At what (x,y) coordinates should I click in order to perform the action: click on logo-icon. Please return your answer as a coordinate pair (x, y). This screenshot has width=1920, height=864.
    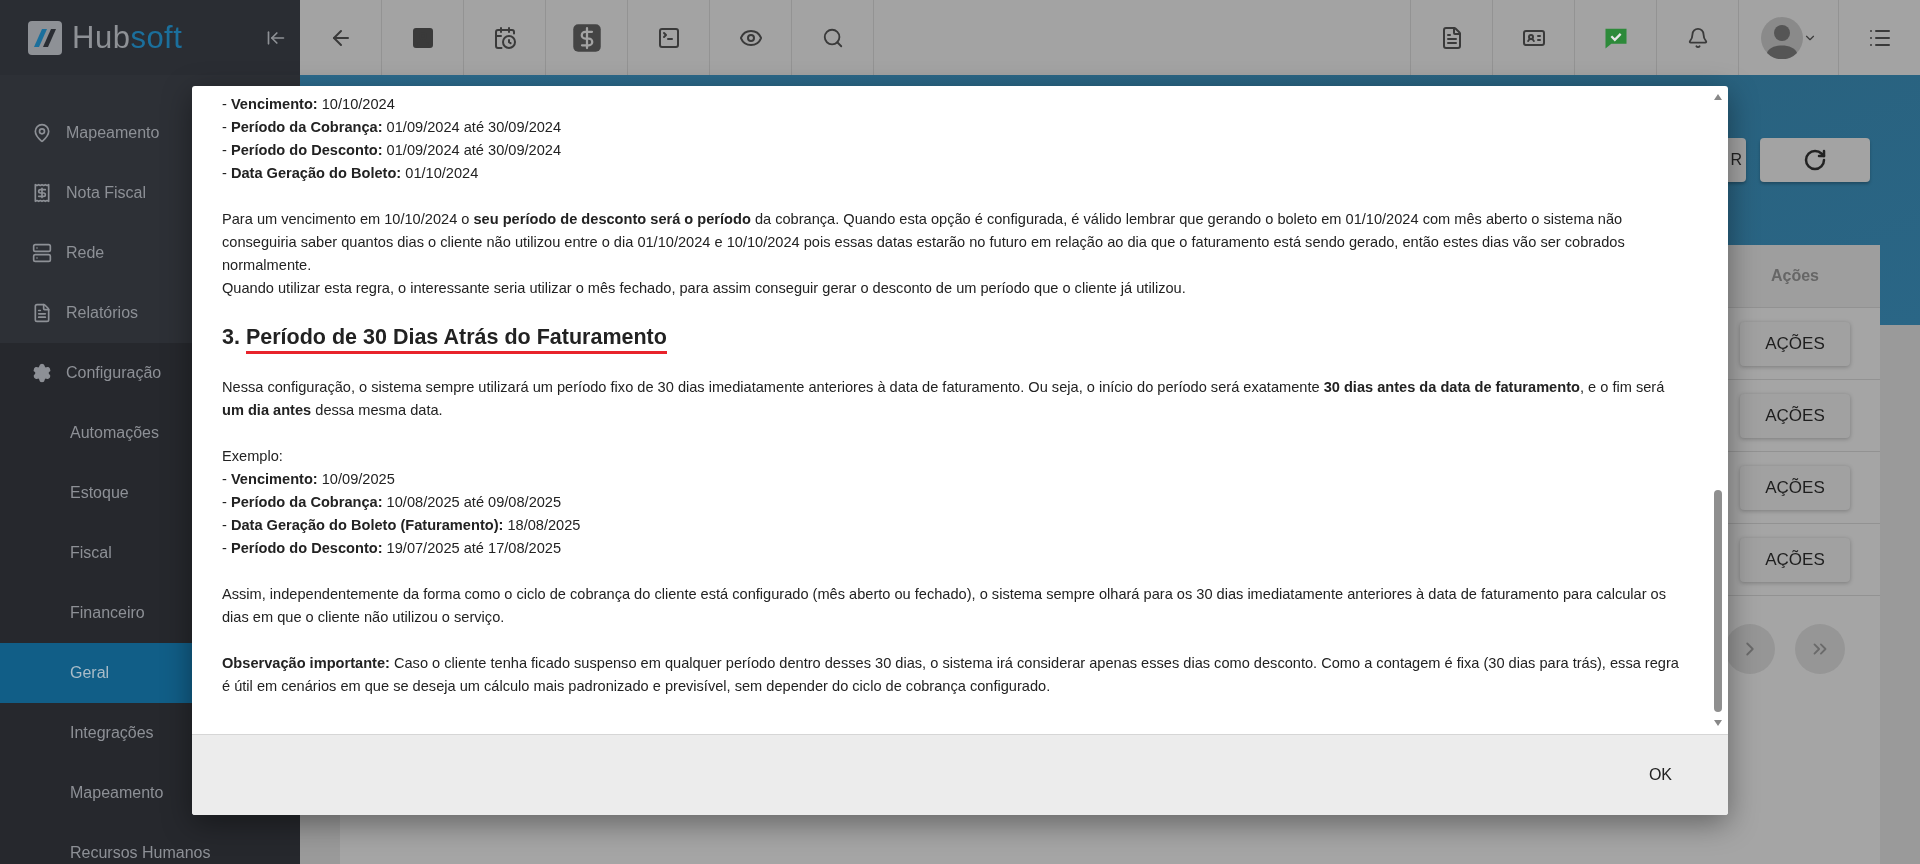
    Looking at the image, I should click on (45, 37).